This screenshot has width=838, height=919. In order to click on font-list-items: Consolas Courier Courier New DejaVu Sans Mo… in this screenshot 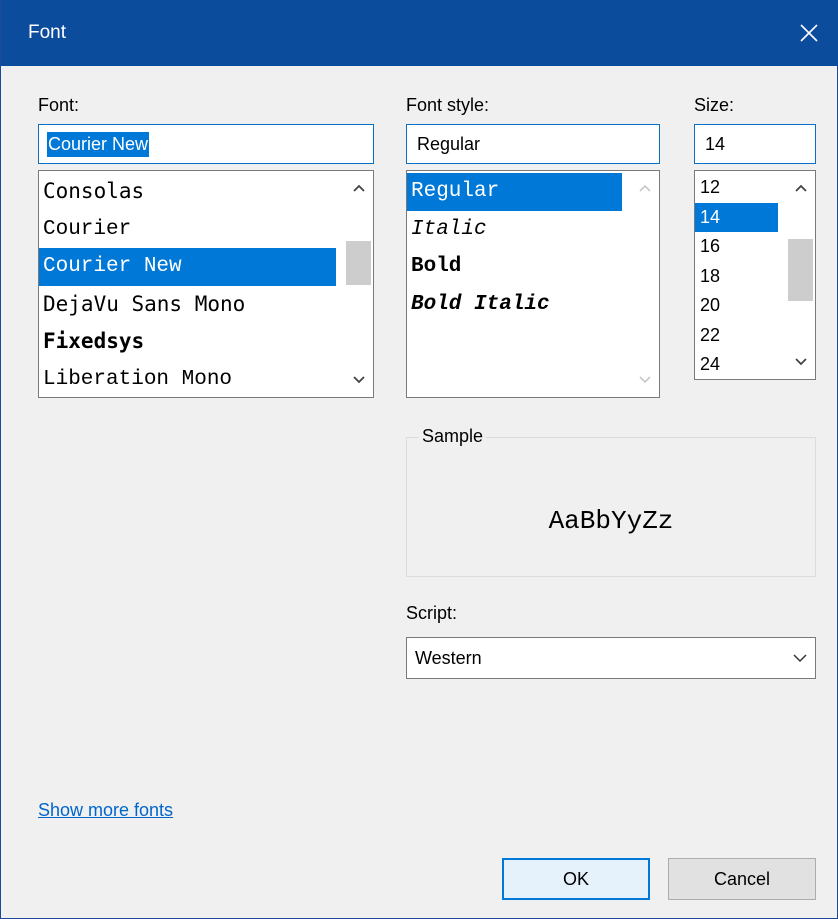, I will do `click(187, 285)`.